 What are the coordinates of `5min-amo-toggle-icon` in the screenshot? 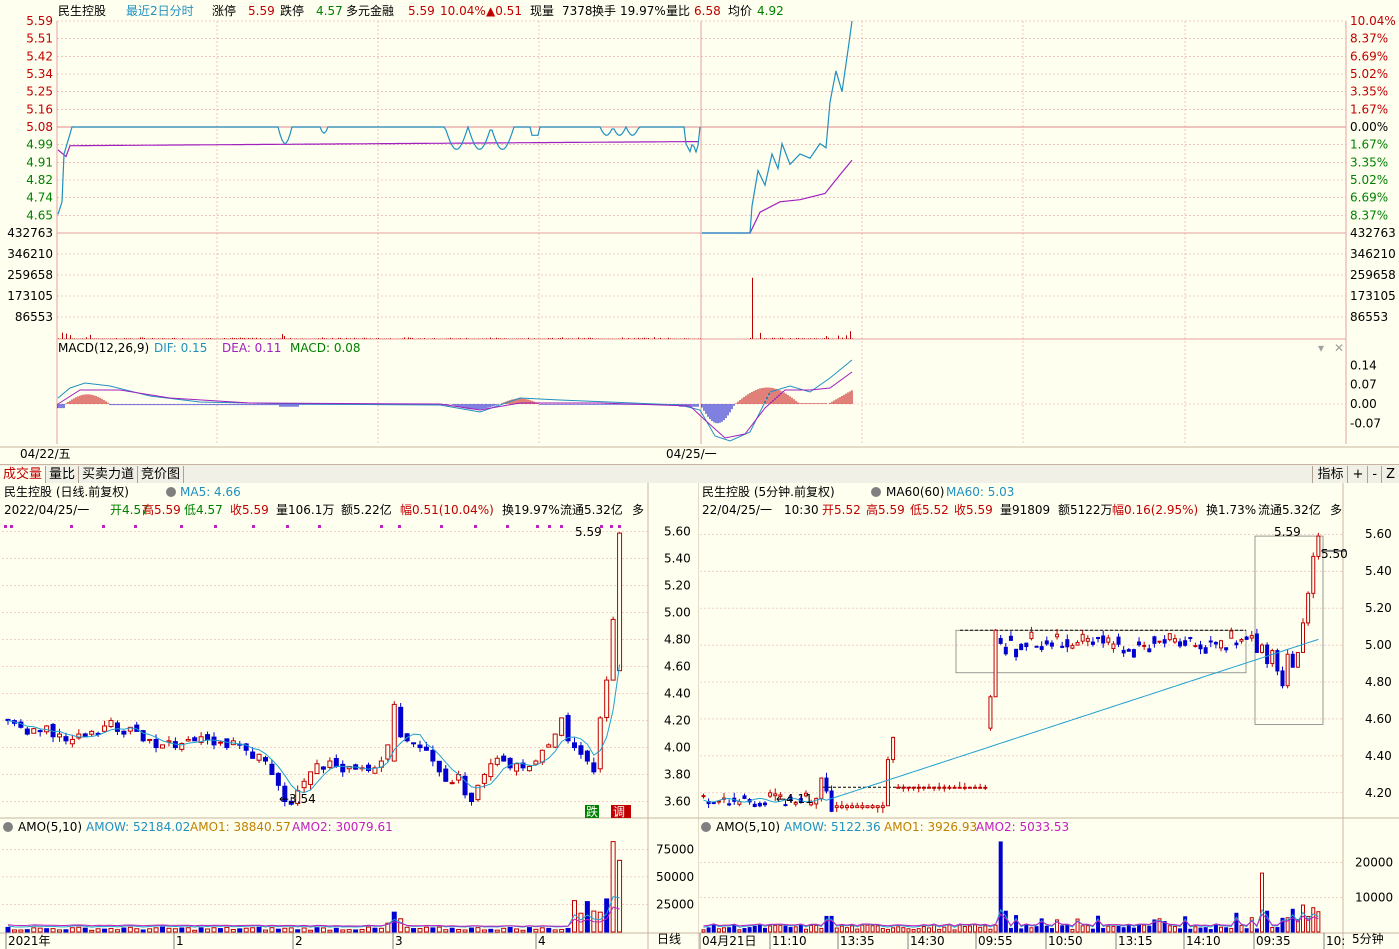 It's located at (706, 827).